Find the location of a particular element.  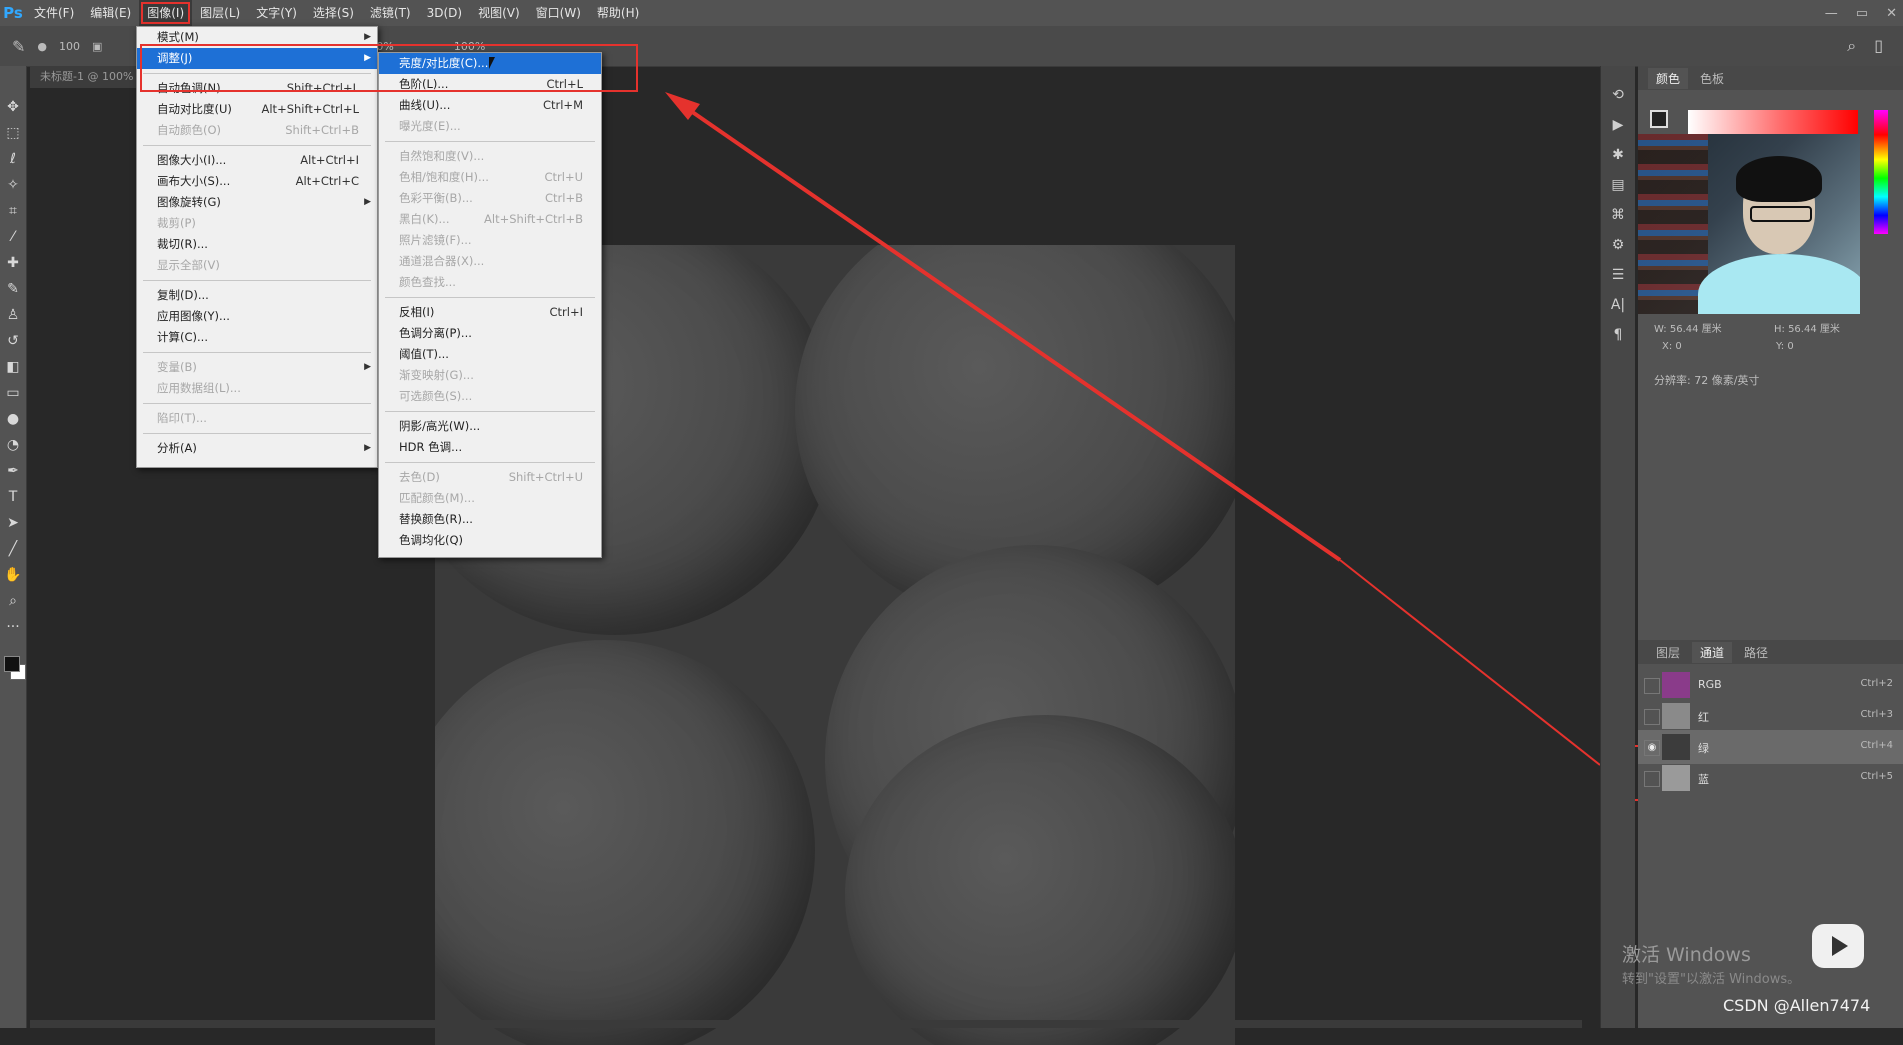

tab-layers: 图层 is located at coordinates (1668, 652).